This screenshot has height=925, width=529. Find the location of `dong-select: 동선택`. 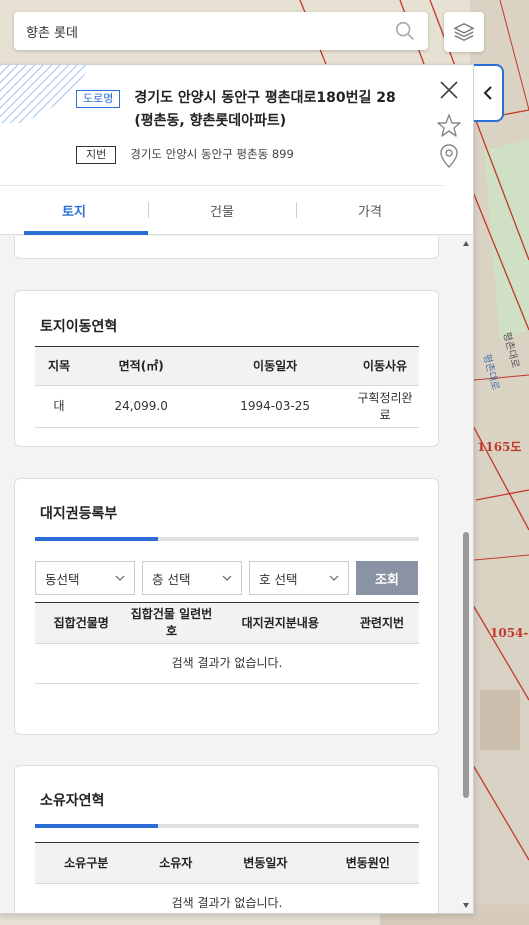

dong-select: 동선택 is located at coordinates (85, 578).